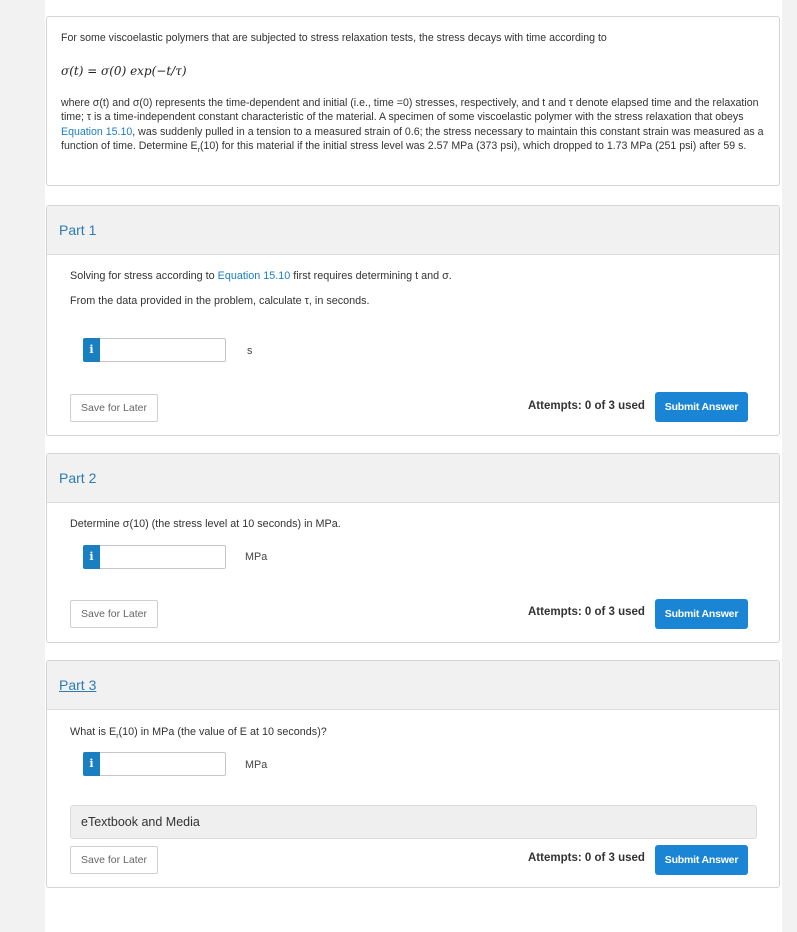  What do you see at coordinates (586, 858) in the screenshot?
I see `part-3-attempts: Attempts: 0 of 3 used` at bounding box center [586, 858].